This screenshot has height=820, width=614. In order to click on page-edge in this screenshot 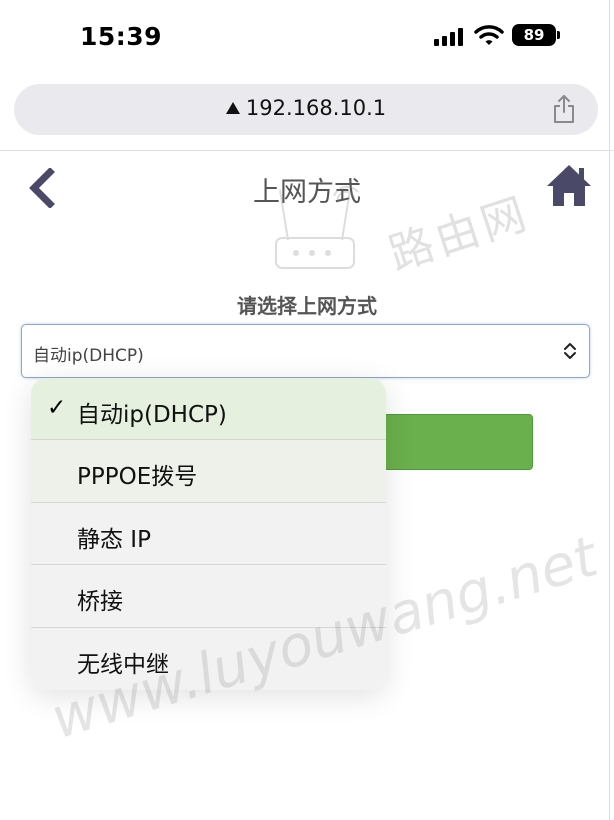, I will do `click(609, 410)`.